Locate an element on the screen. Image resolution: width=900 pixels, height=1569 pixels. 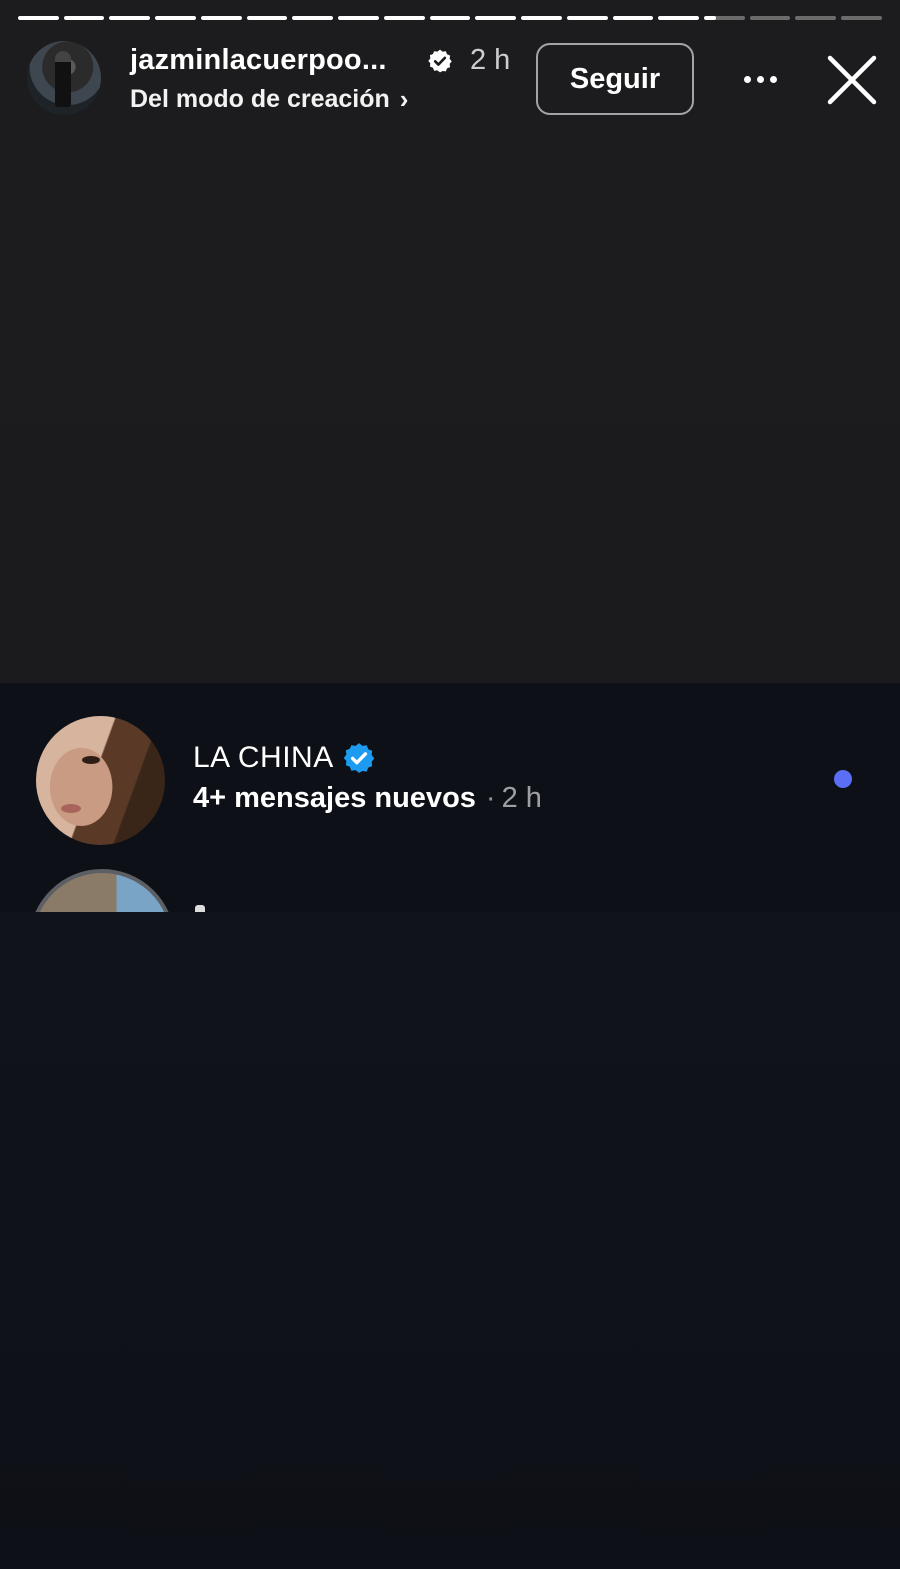
unread-indicator is located at coordinates (843, 779).